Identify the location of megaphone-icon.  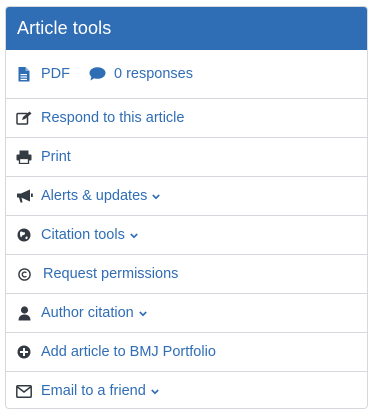
(24, 196).